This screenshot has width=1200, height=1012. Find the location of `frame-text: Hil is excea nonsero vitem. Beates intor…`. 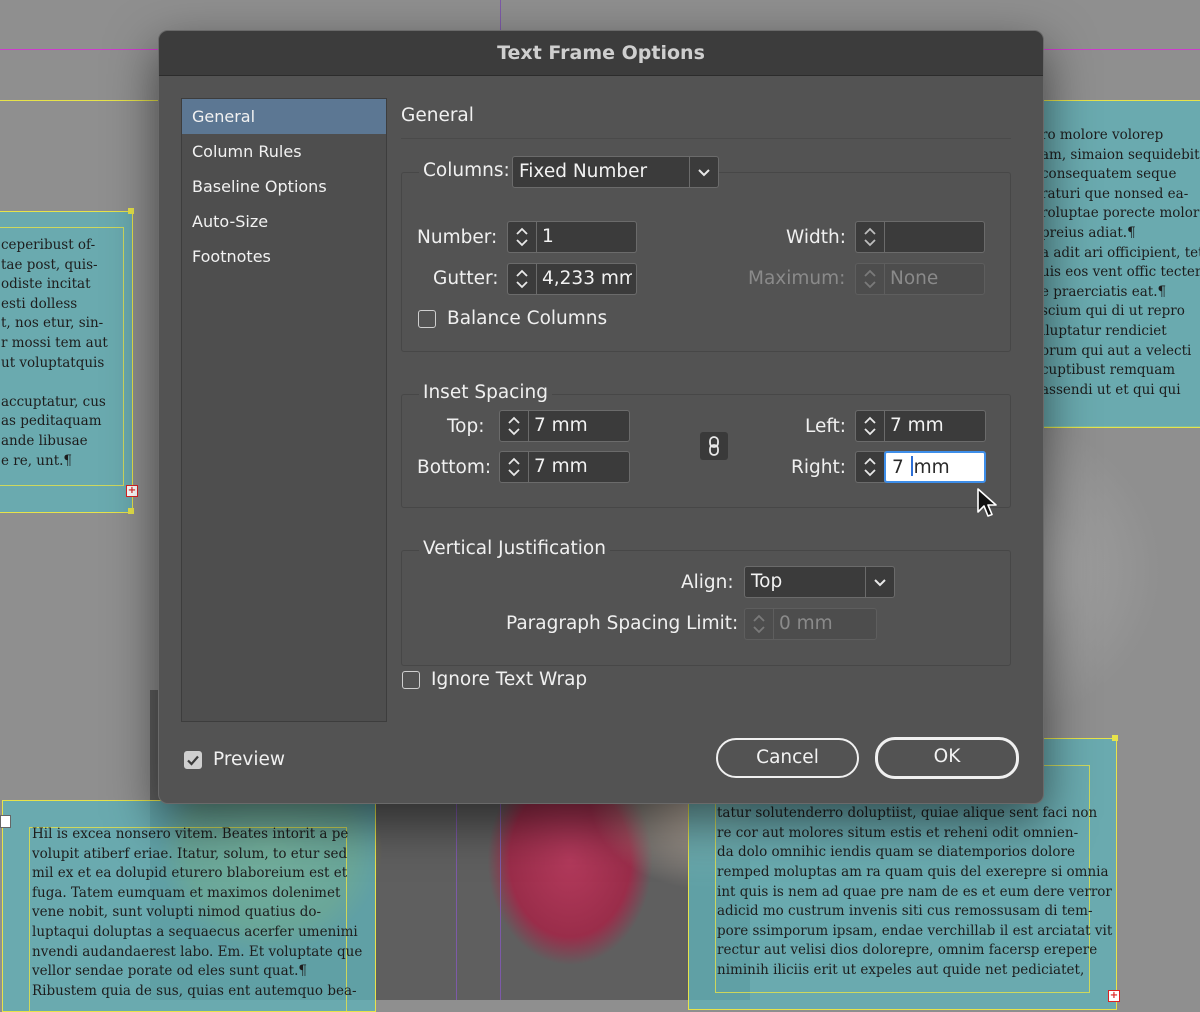

frame-text: Hil is excea nonsero vitem. Beates intor… is located at coordinates (197, 912).